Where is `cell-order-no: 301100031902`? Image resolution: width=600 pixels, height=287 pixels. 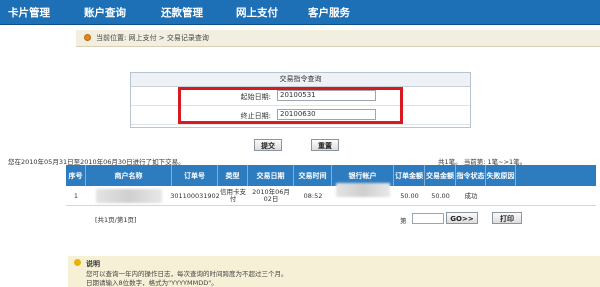 cell-order-no: 301100031902 is located at coordinates (195, 195).